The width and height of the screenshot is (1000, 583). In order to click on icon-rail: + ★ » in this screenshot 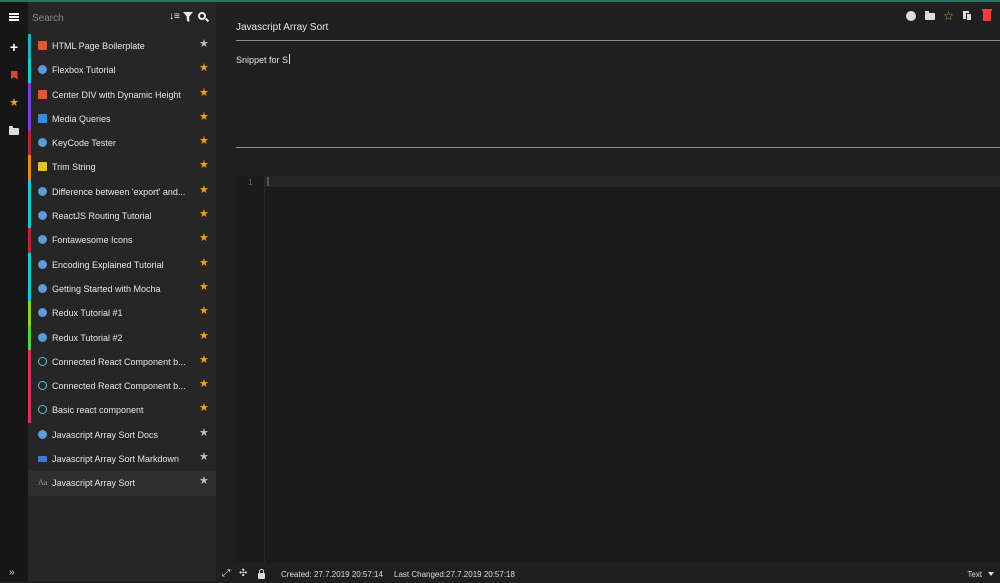, I will do `click(14, 291)`.